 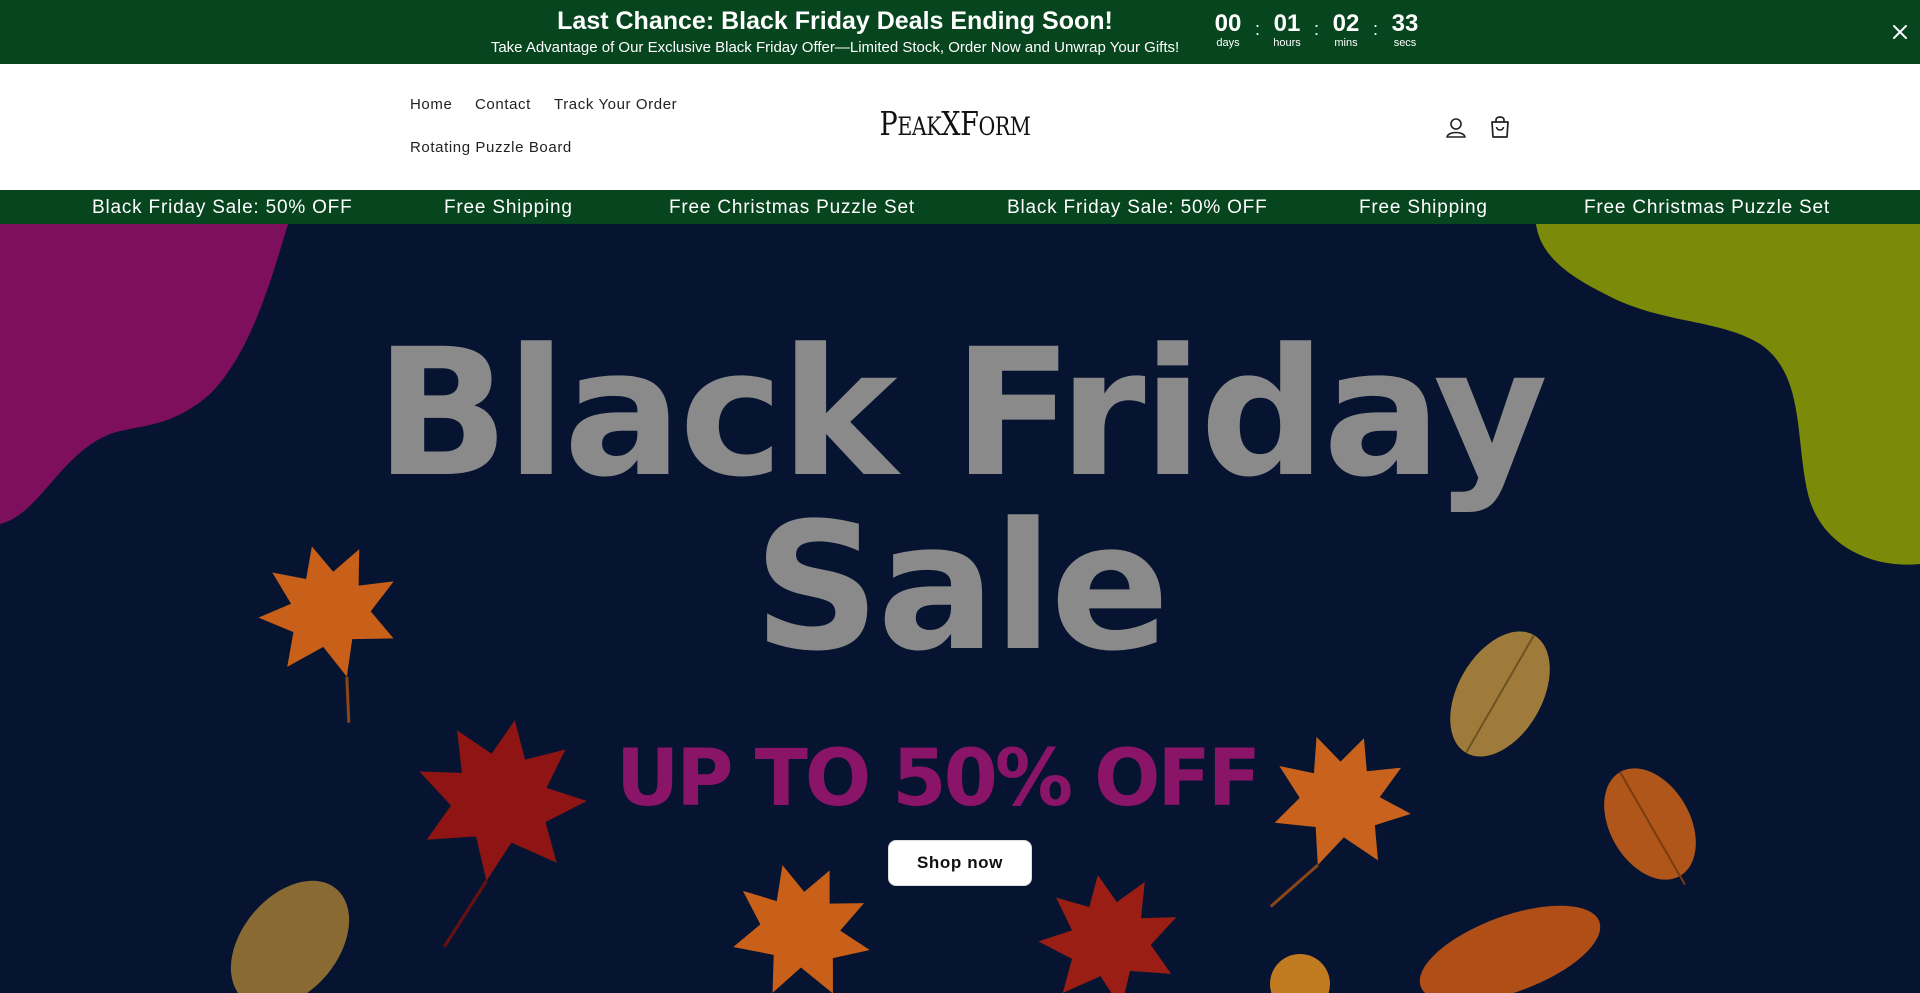 What do you see at coordinates (951, 123) in the screenshot?
I see `logo-x: X` at bounding box center [951, 123].